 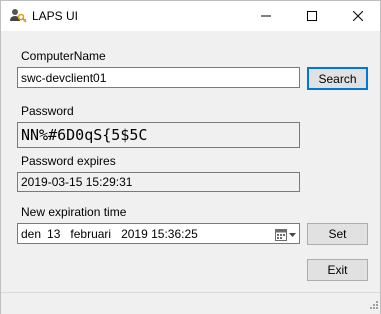 I want to click on date-month: februari, so click(x=90, y=234).